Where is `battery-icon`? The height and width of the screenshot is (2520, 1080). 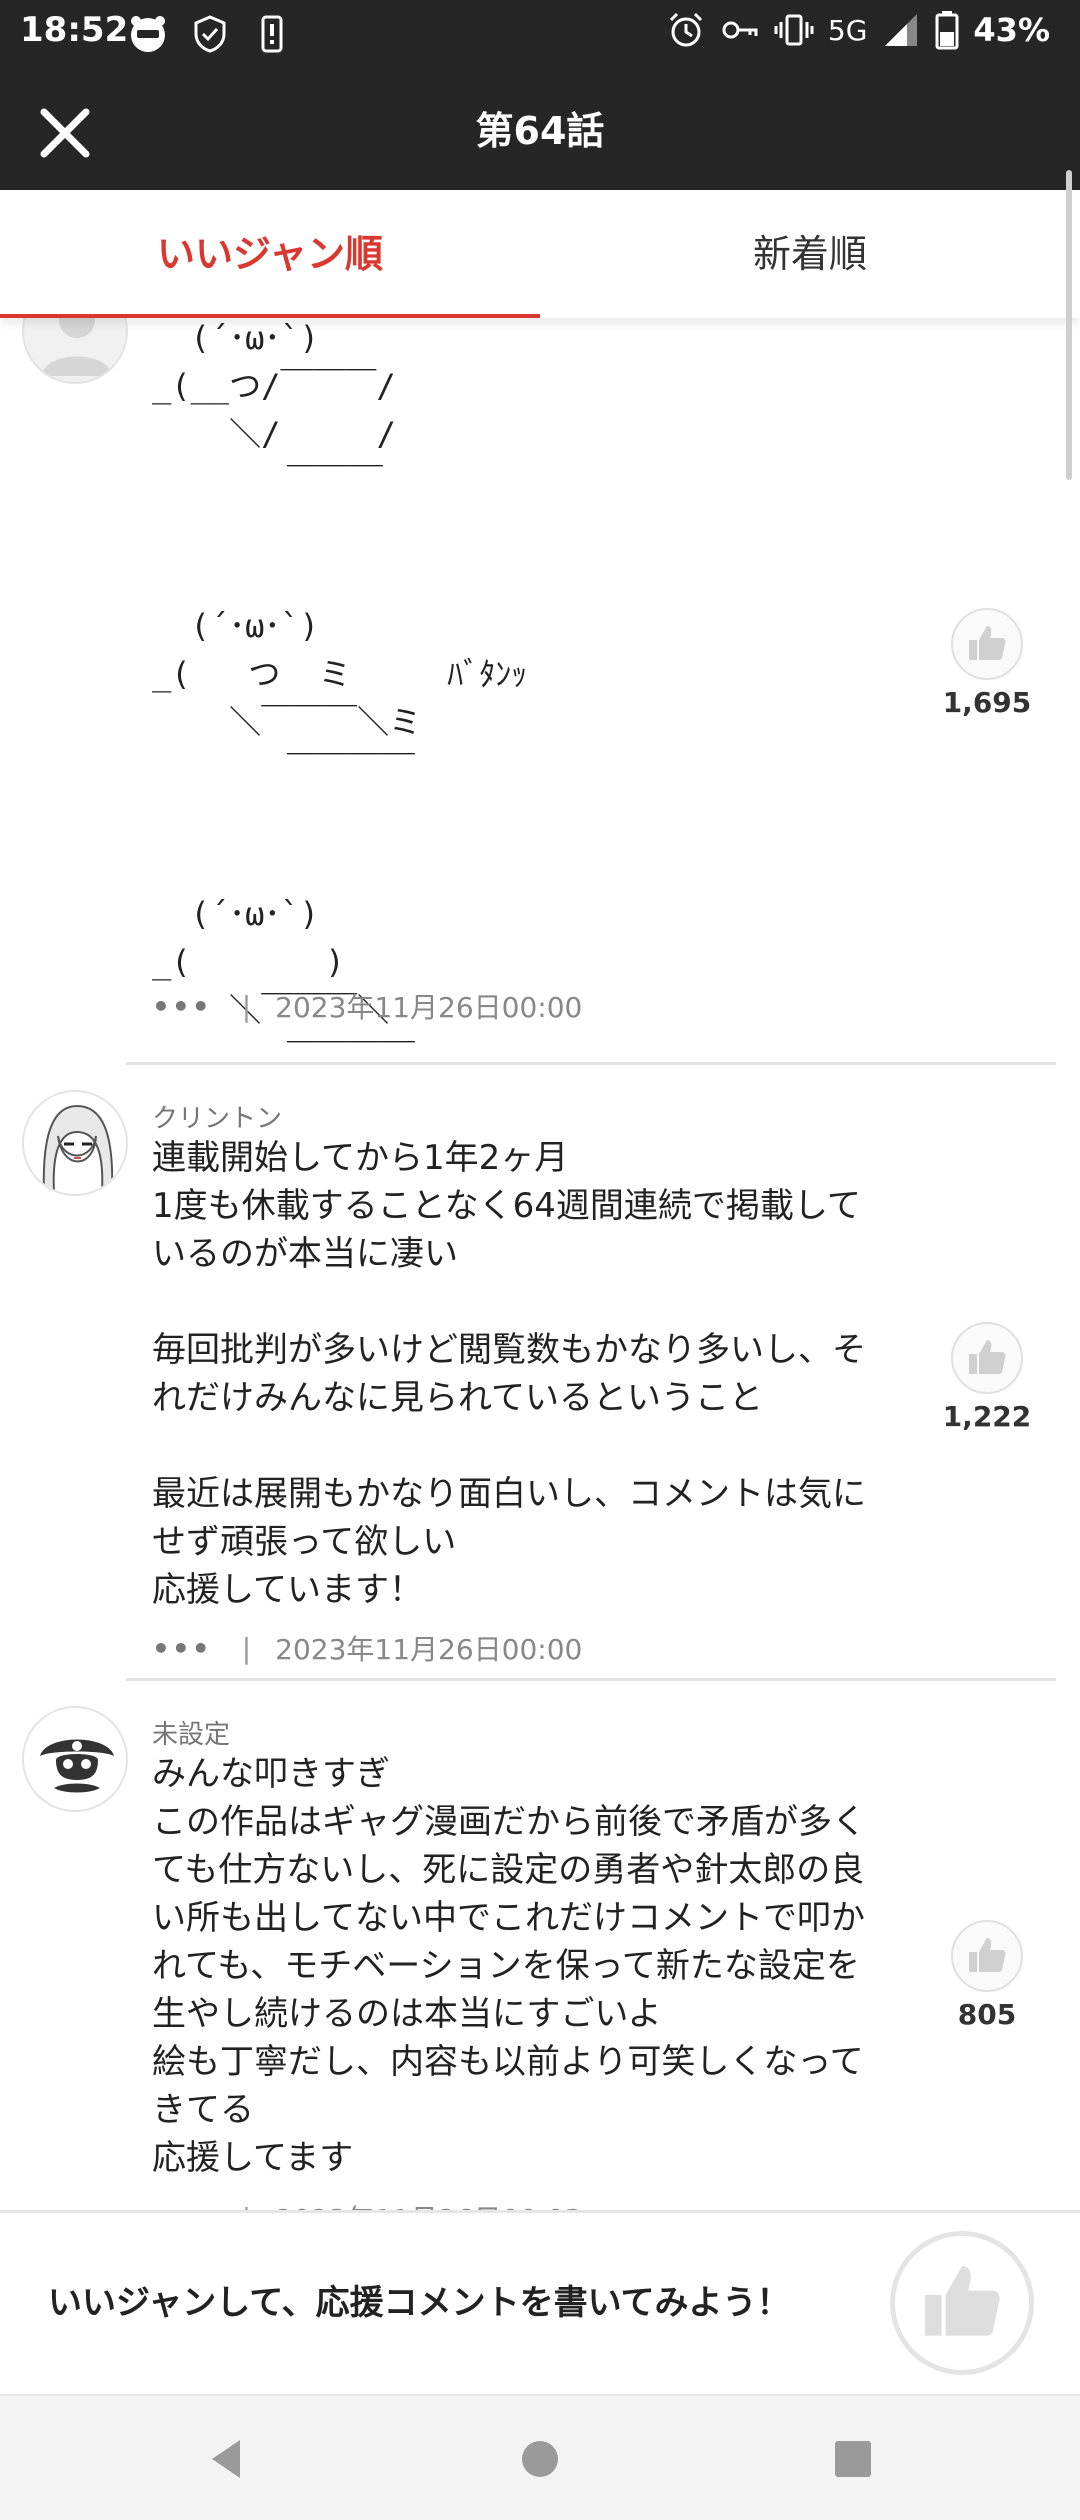 battery-icon is located at coordinates (947, 30).